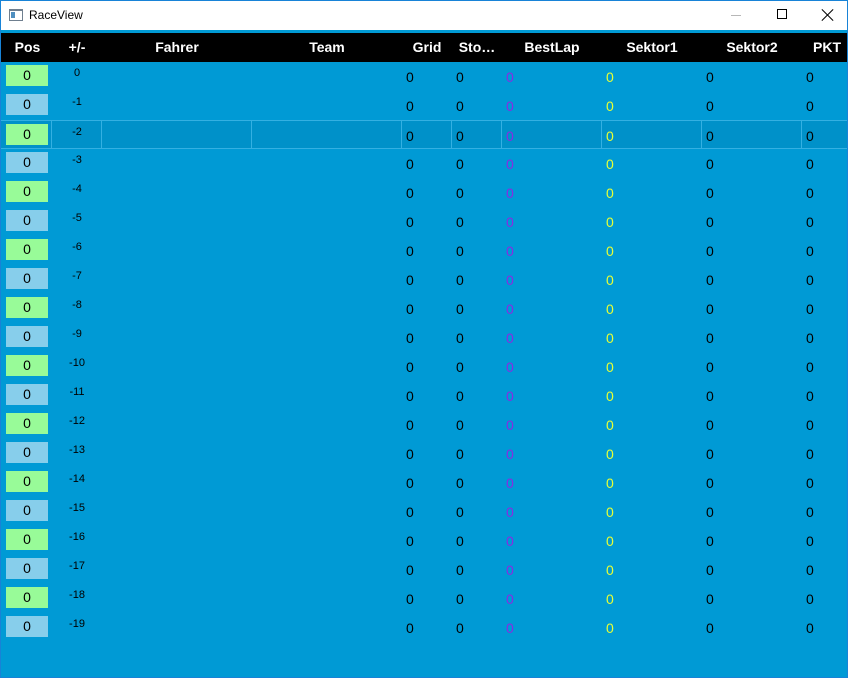  What do you see at coordinates (752, 47) in the screenshot?
I see `column-header-sektor2: Sektor2` at bounding box center [752, 47].